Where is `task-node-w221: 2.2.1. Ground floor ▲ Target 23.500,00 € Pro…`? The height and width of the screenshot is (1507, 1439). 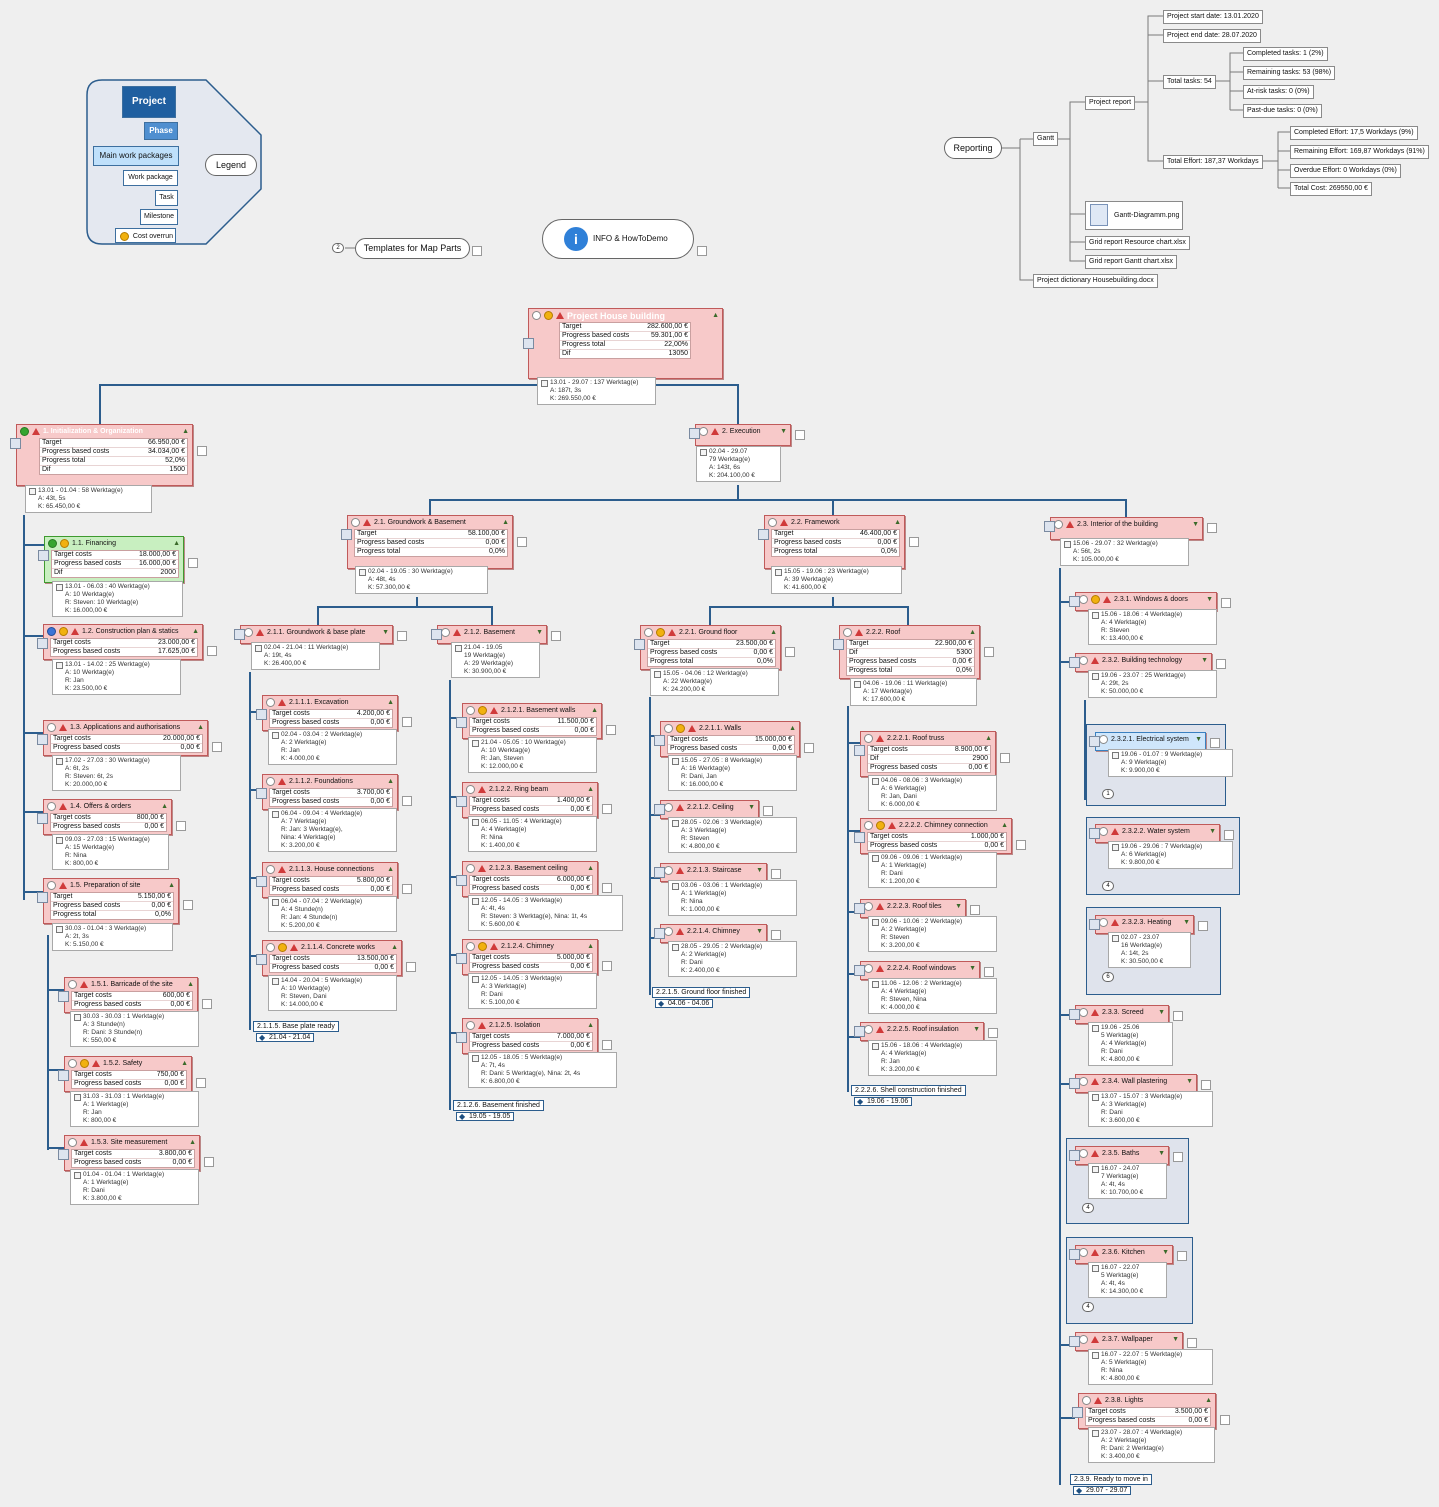 task-node-w221: 2.2.1. Ground floor ▲ Target 23.500,00 € Pro… is located at coordinates (710, 647).